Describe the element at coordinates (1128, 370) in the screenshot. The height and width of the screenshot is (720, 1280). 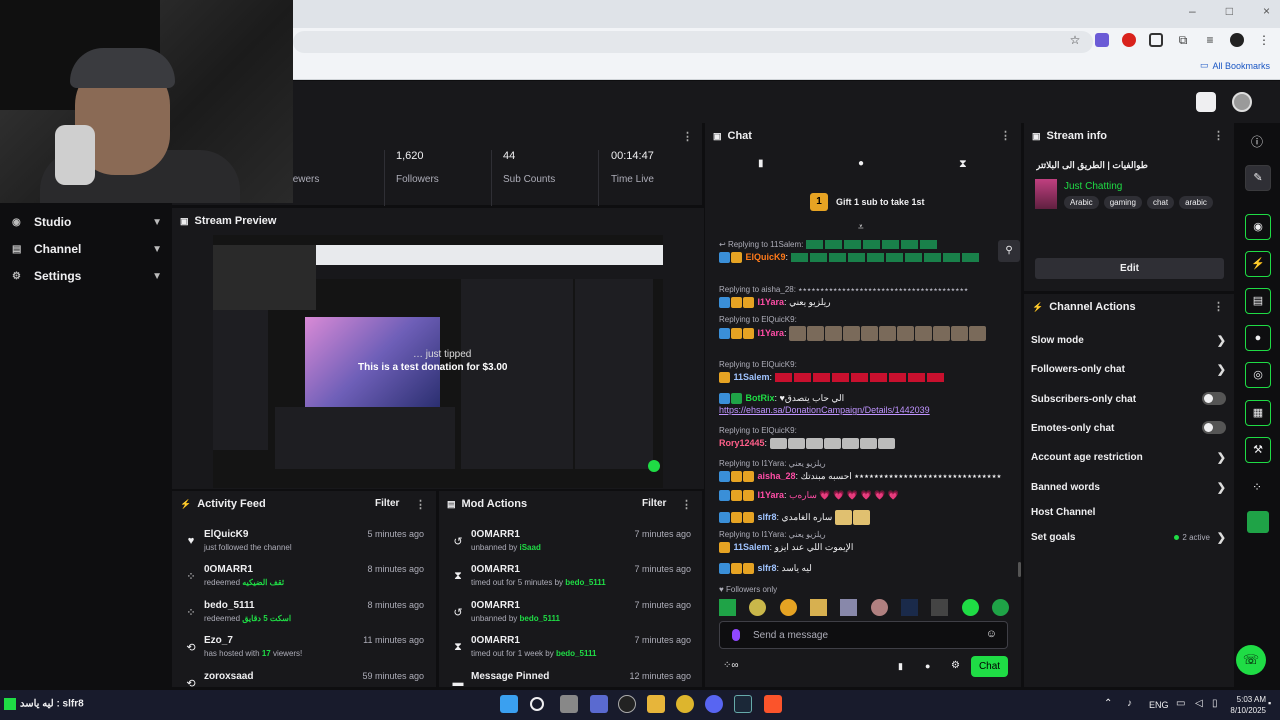
I see `followers-only-option: Followers-only chat ❯` at that location.